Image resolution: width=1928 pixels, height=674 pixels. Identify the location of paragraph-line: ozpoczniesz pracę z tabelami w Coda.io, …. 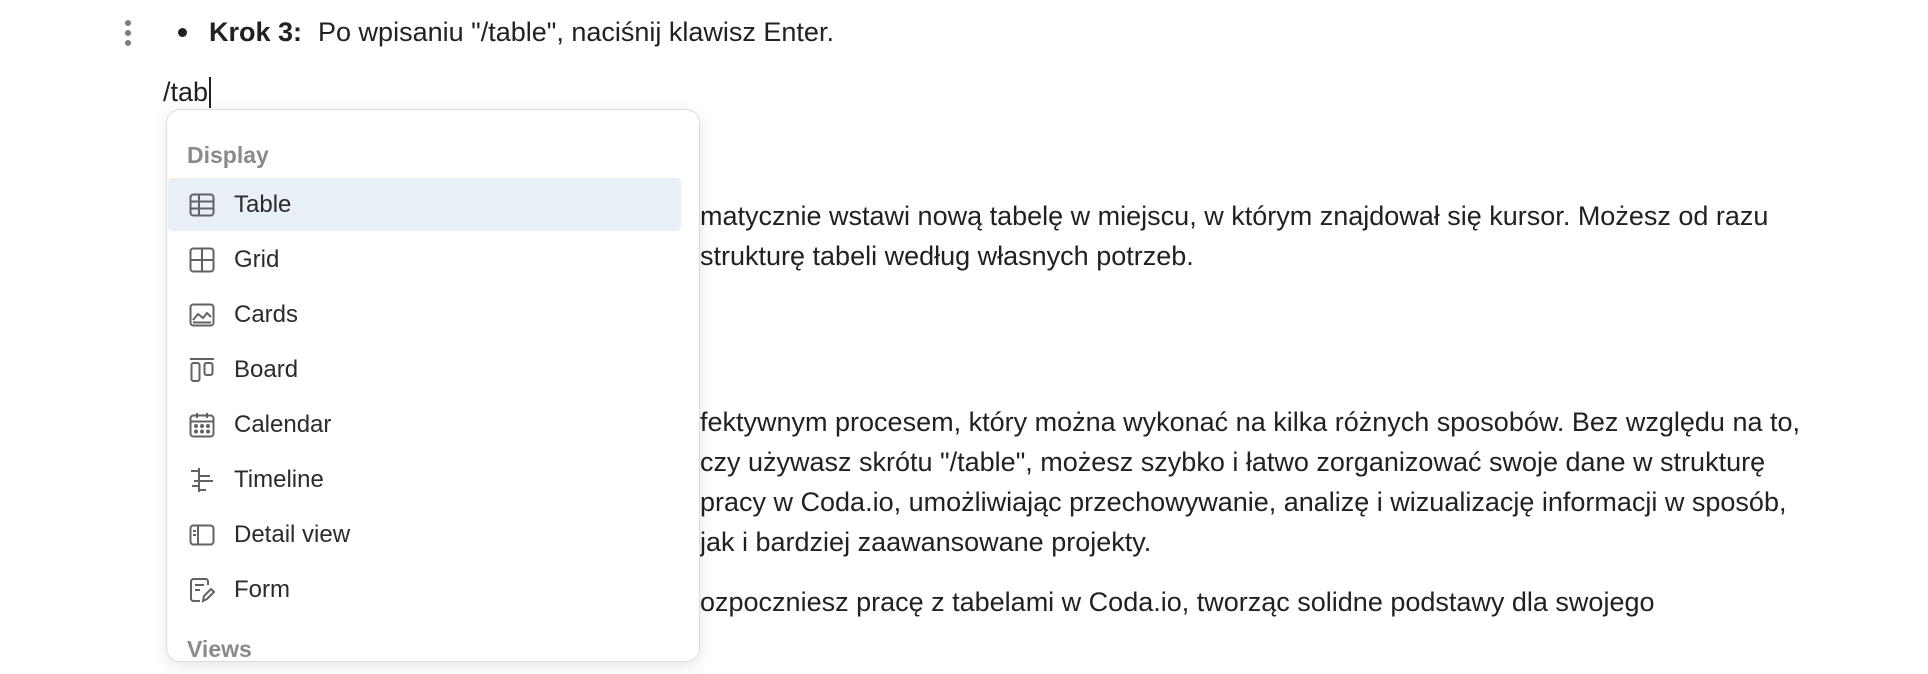
(1177, 602).